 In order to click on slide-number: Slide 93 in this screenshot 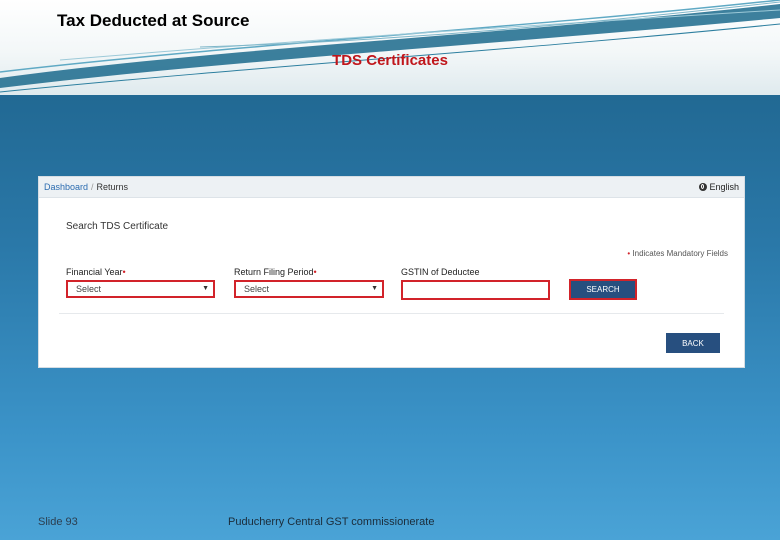, I will do `click(58, 522)`.